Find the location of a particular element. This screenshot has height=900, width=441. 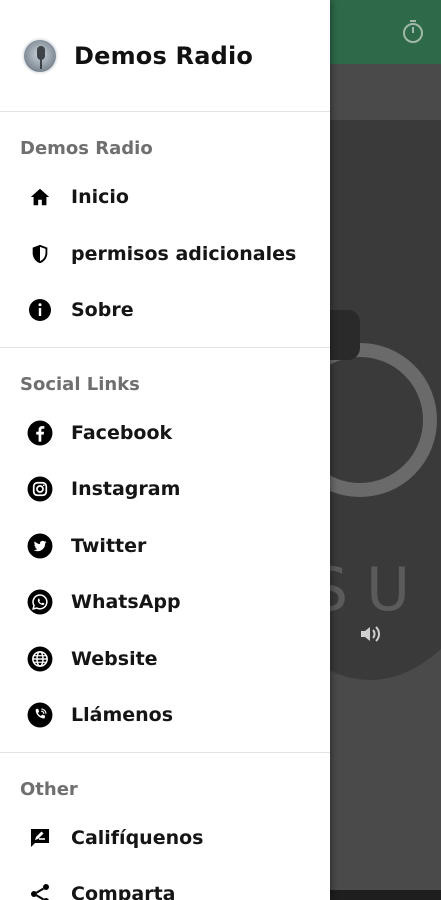

drawer-item-califiquenos: Califíquenos is located at coordinates (165, 838).